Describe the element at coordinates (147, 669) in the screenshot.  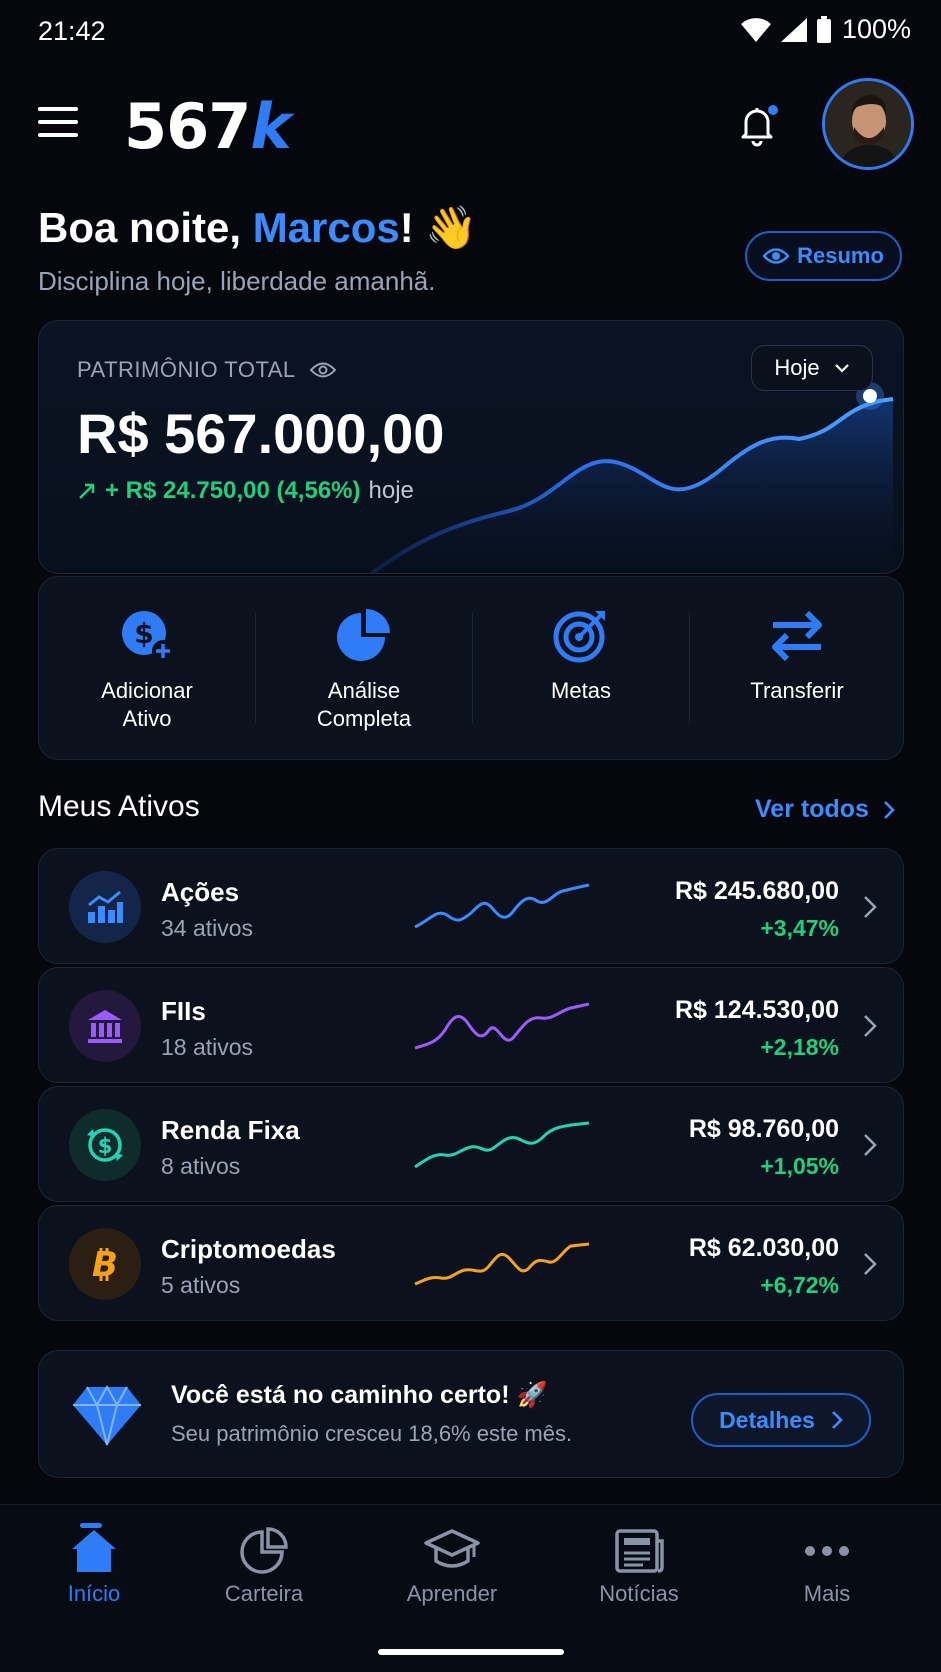
I see `action-add-asset: $ Adicionar Ativo` at that location.